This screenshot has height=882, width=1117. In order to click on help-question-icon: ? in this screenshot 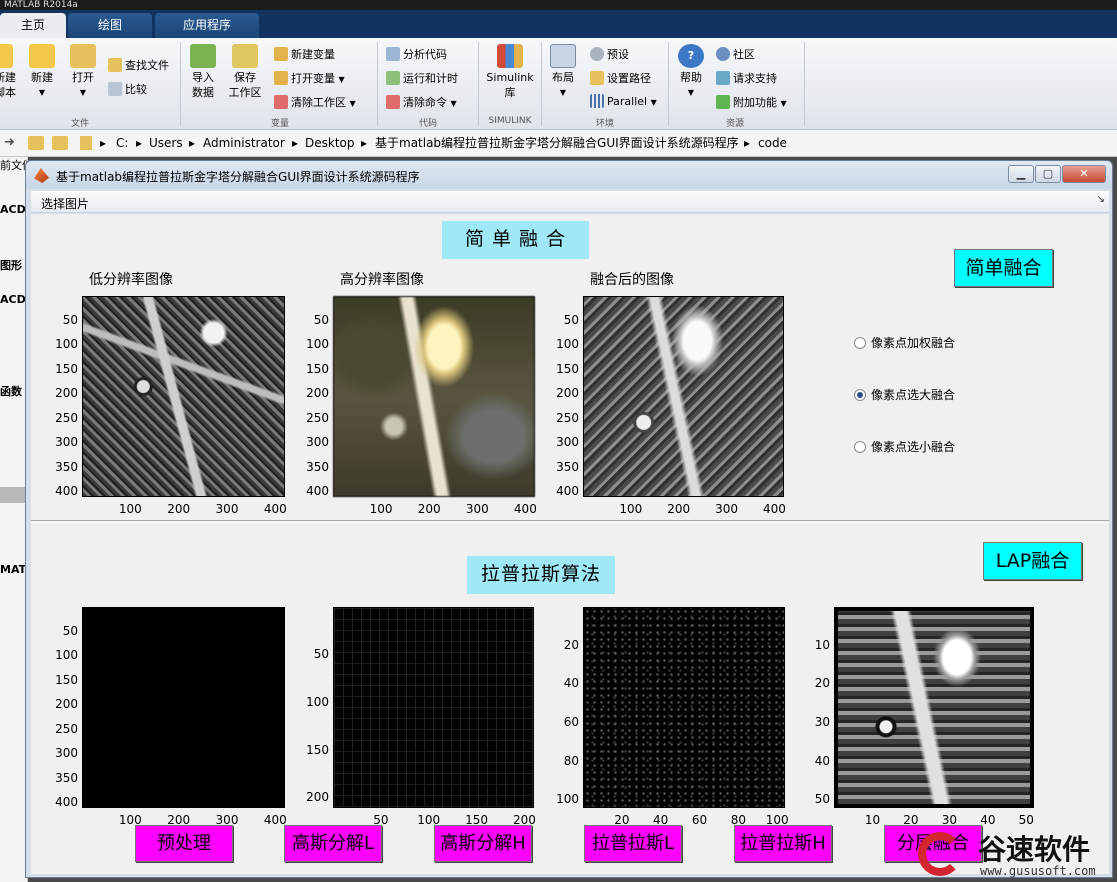, I will do `click(691, 56)`.